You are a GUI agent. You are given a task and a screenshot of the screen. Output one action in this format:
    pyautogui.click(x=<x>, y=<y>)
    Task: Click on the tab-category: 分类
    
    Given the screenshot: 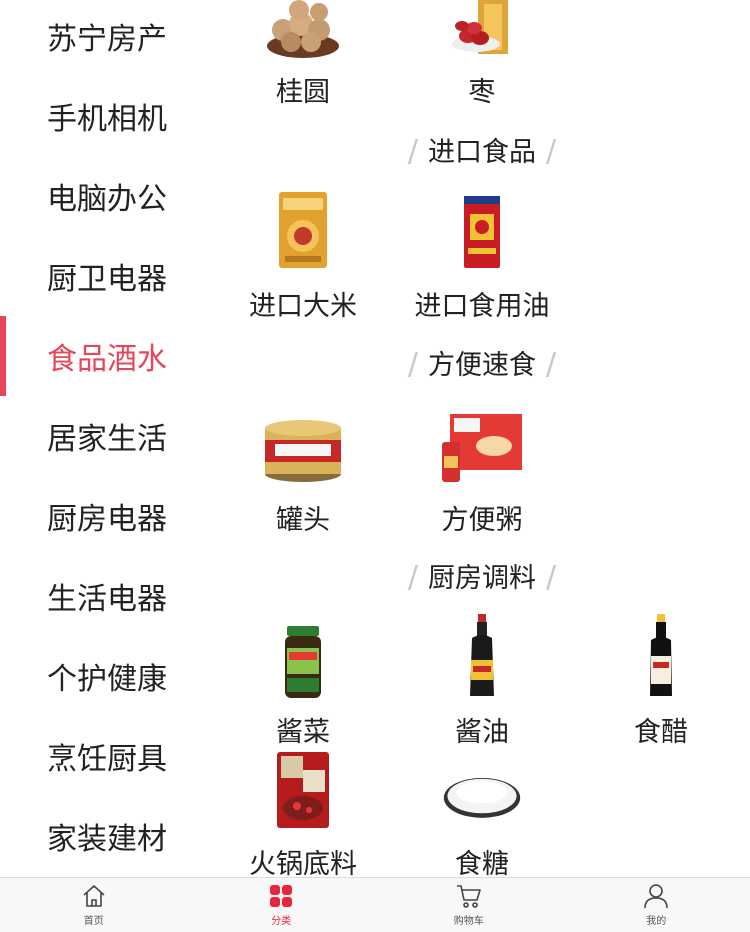 What is the action you would take?
    pyautogui.click(x=282, y=905)
    